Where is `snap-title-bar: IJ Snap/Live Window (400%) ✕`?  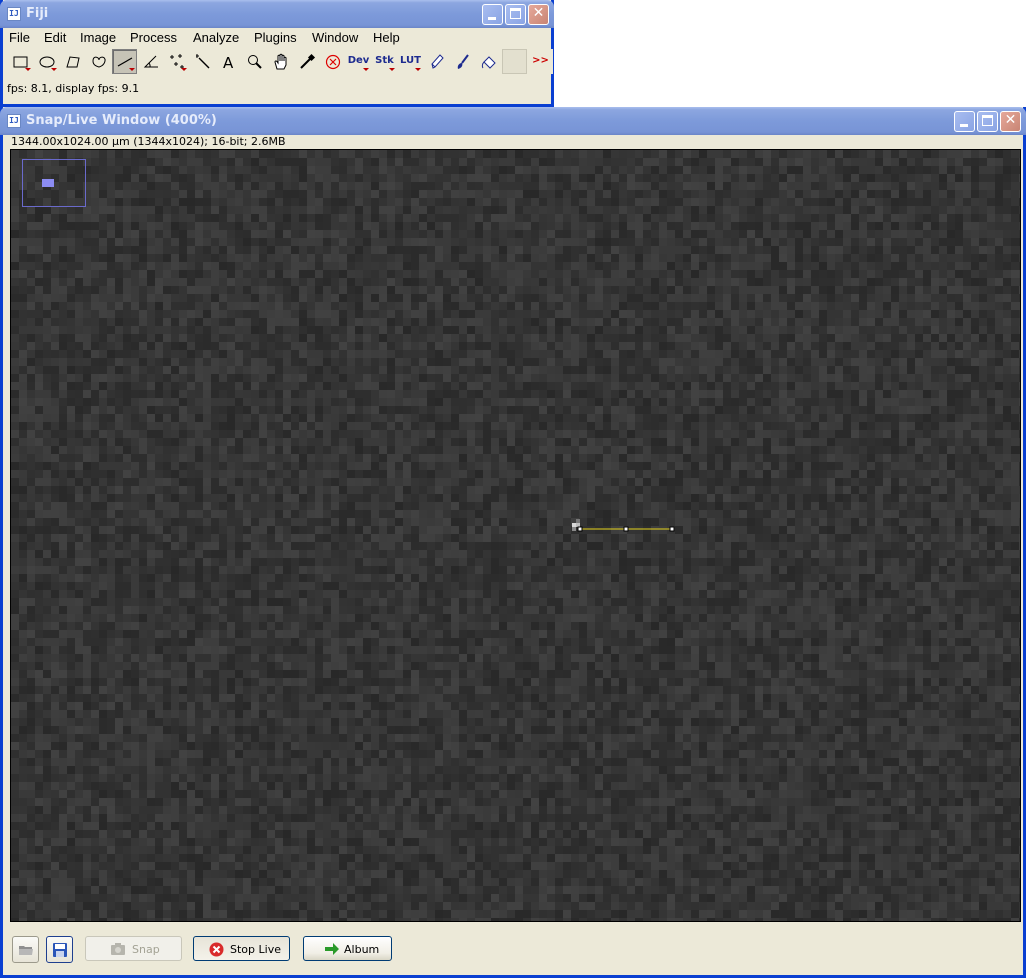
snap-title-bar: IJ Snap/Live Window (400%) ✕ is located at coordinates (513, 121).